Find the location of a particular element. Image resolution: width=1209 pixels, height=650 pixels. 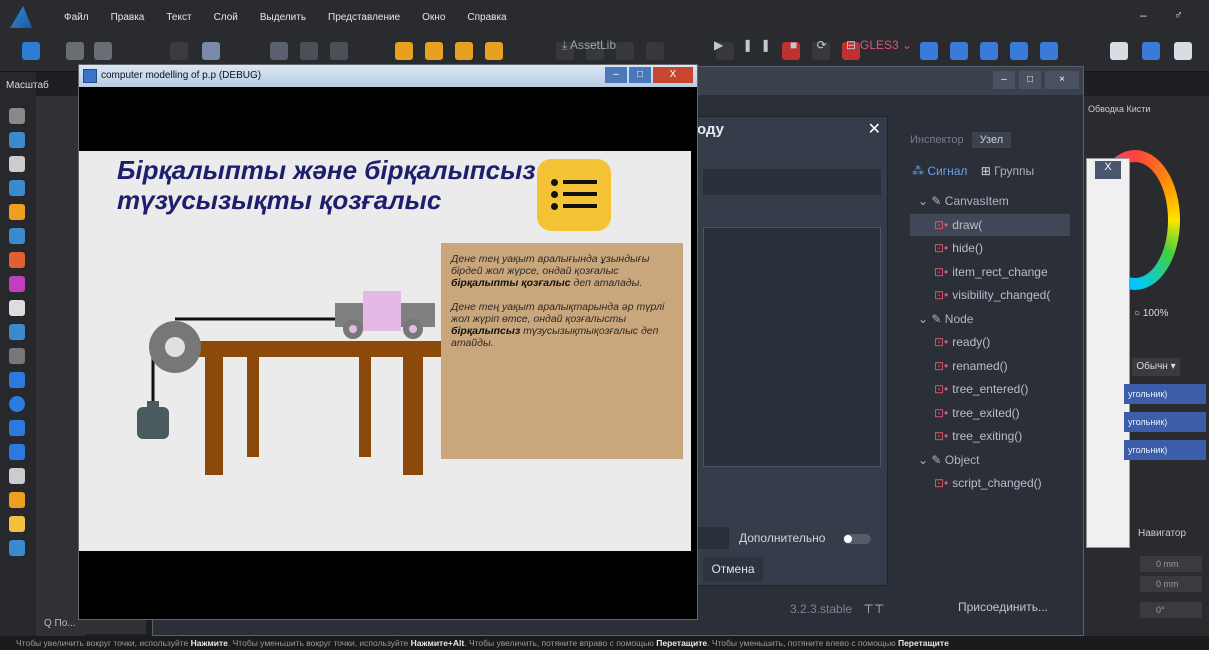

godot-maximize-button: □ is located at coordinates (1030, 80).